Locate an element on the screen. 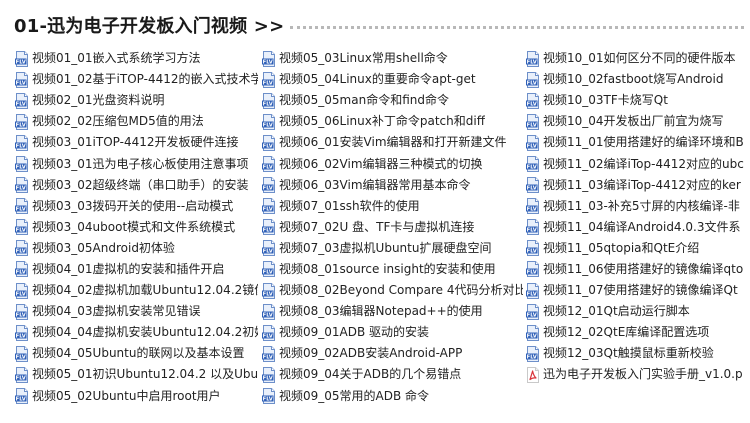  file-item: FLV 视频08_02Beyond Compare 4代码分析对比 is located at coordinates (392, 290).